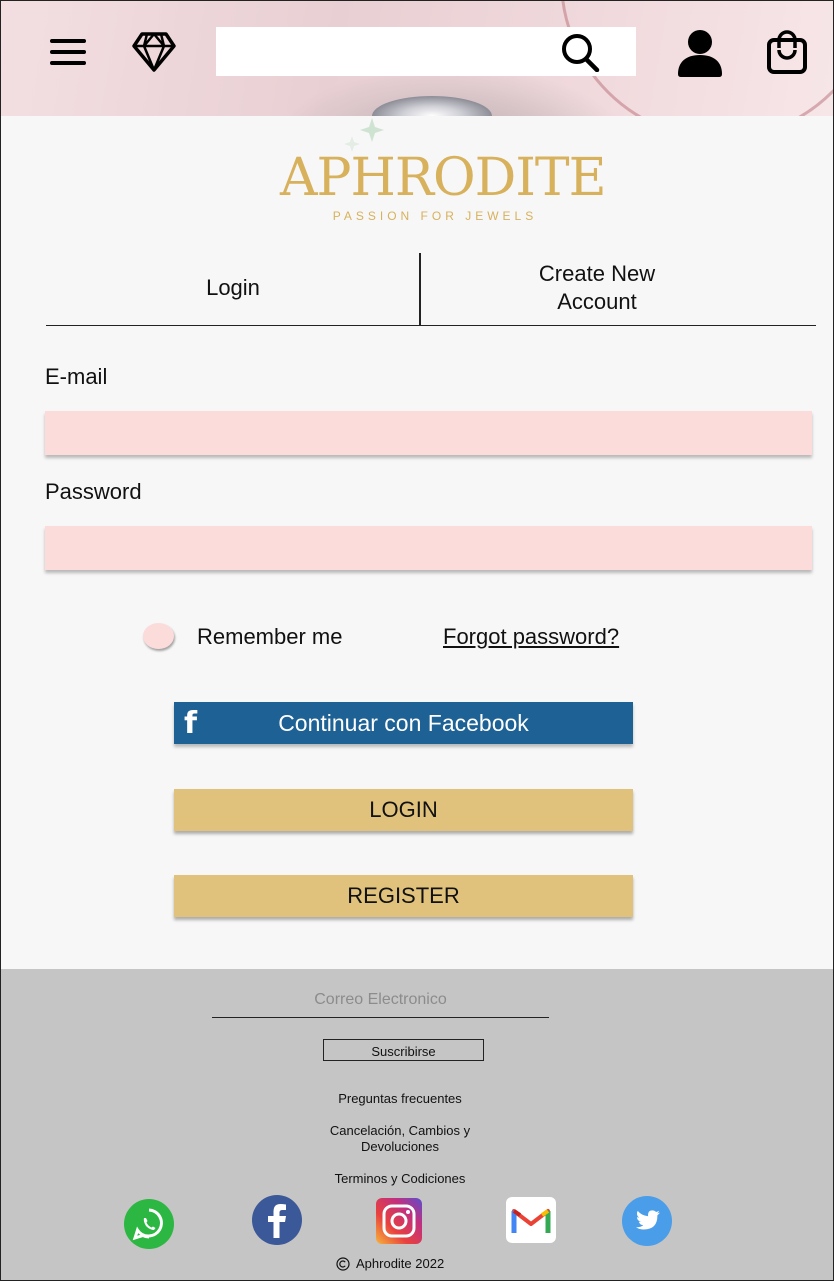  What do you see at coordinates (443, 178) in the screenshot?
I see `brand-name: APHRODITE` at bounding box center [443, 178].